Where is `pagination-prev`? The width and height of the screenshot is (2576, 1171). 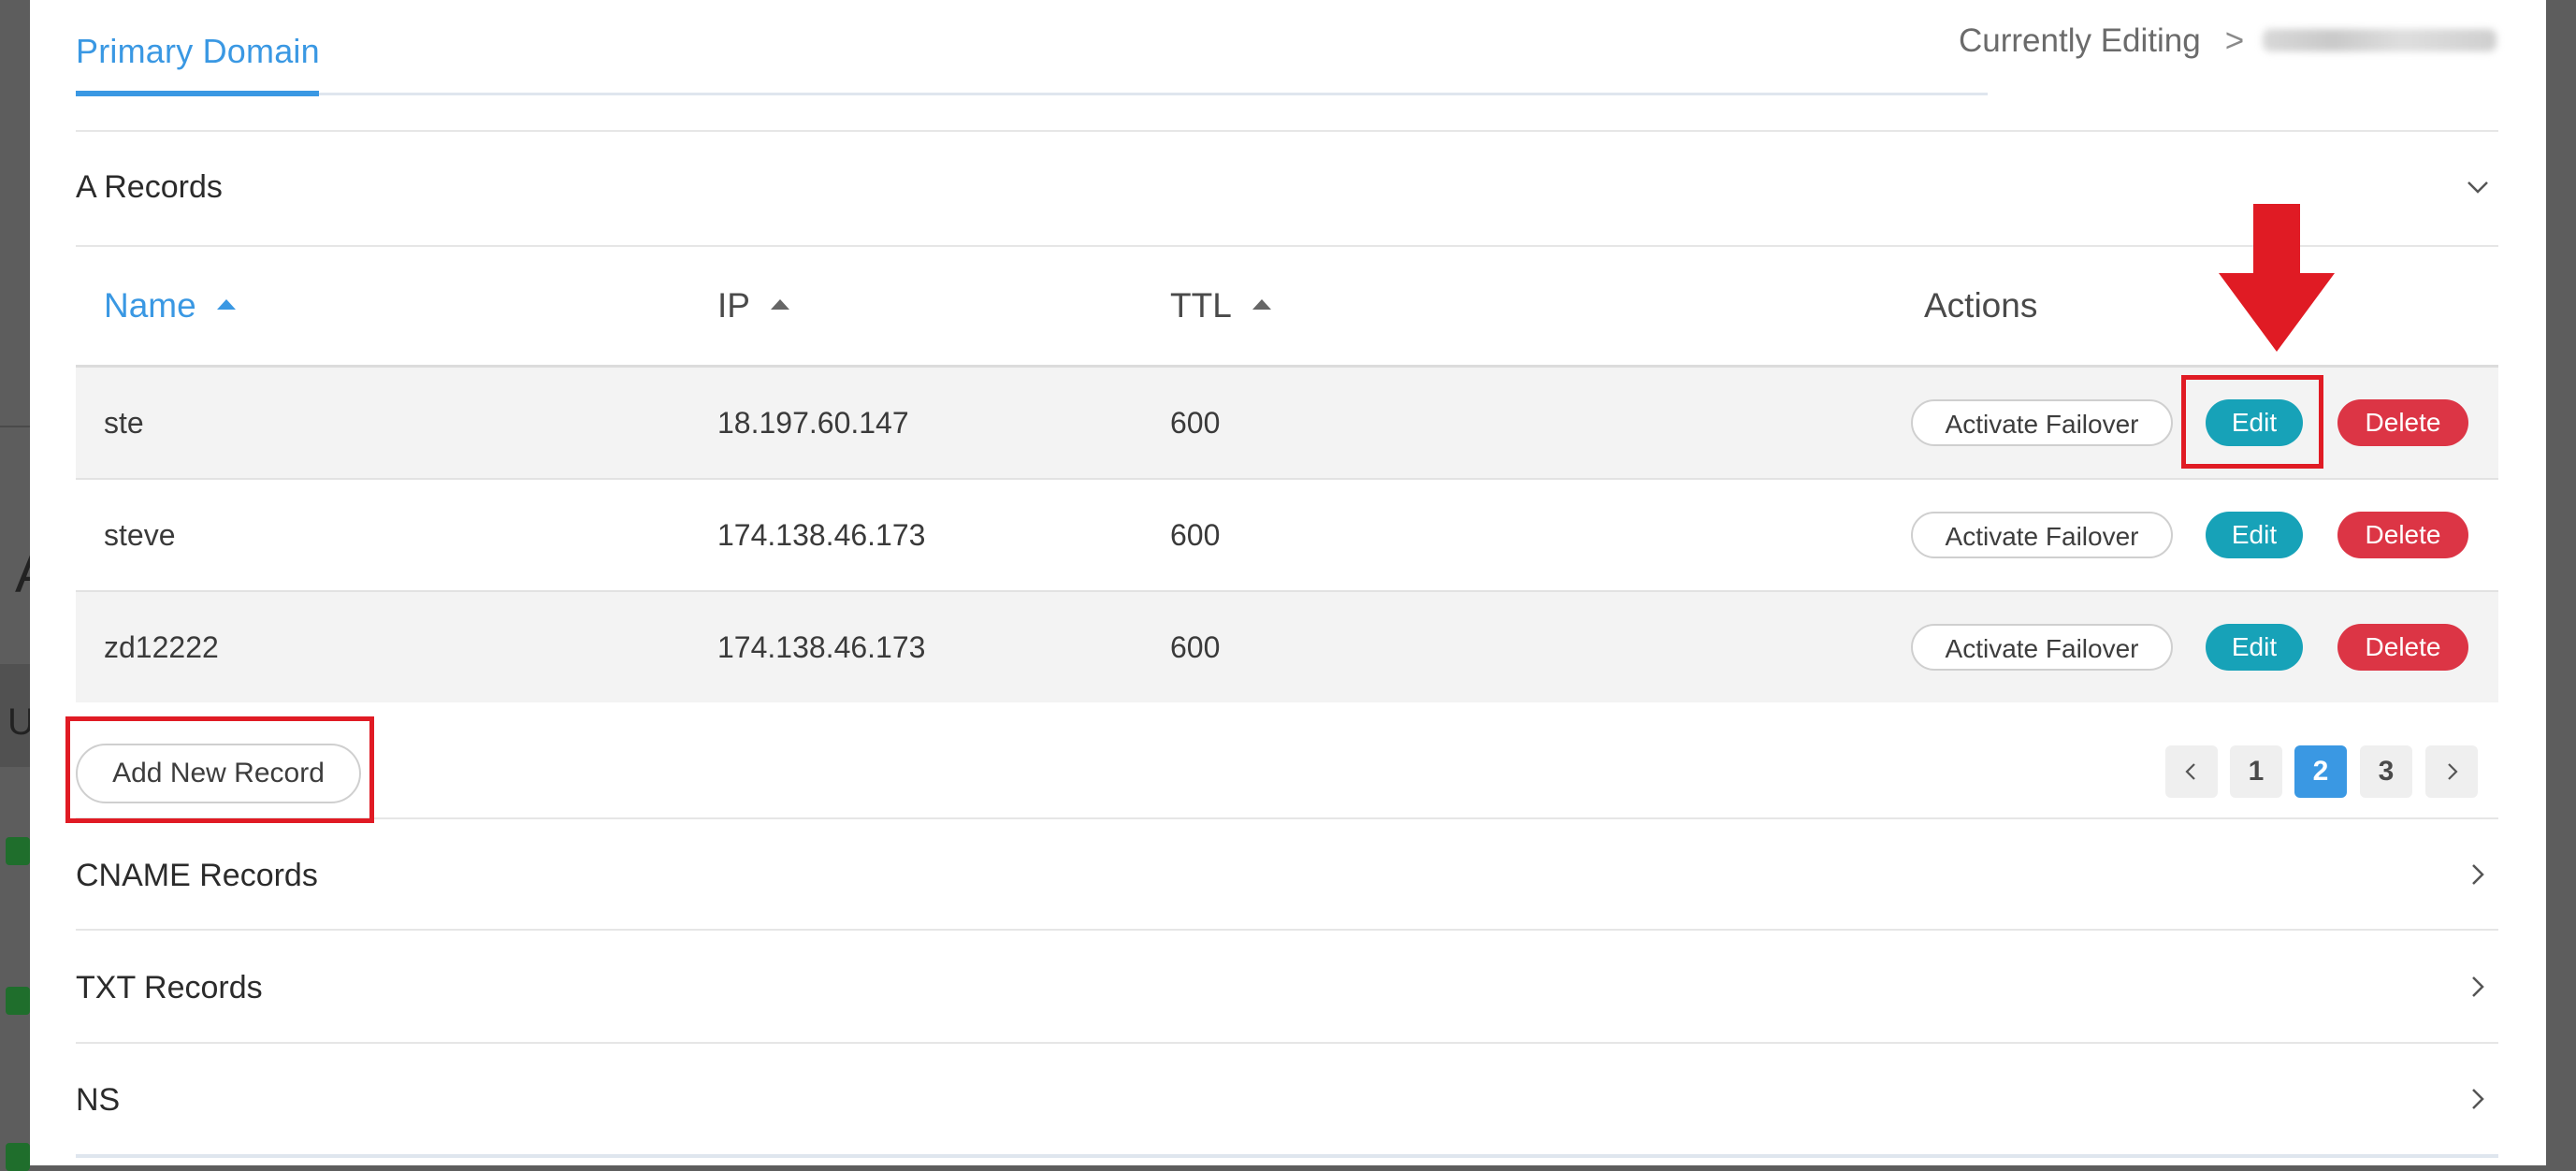
pagination-prev is located at coordinates (2191, 771).